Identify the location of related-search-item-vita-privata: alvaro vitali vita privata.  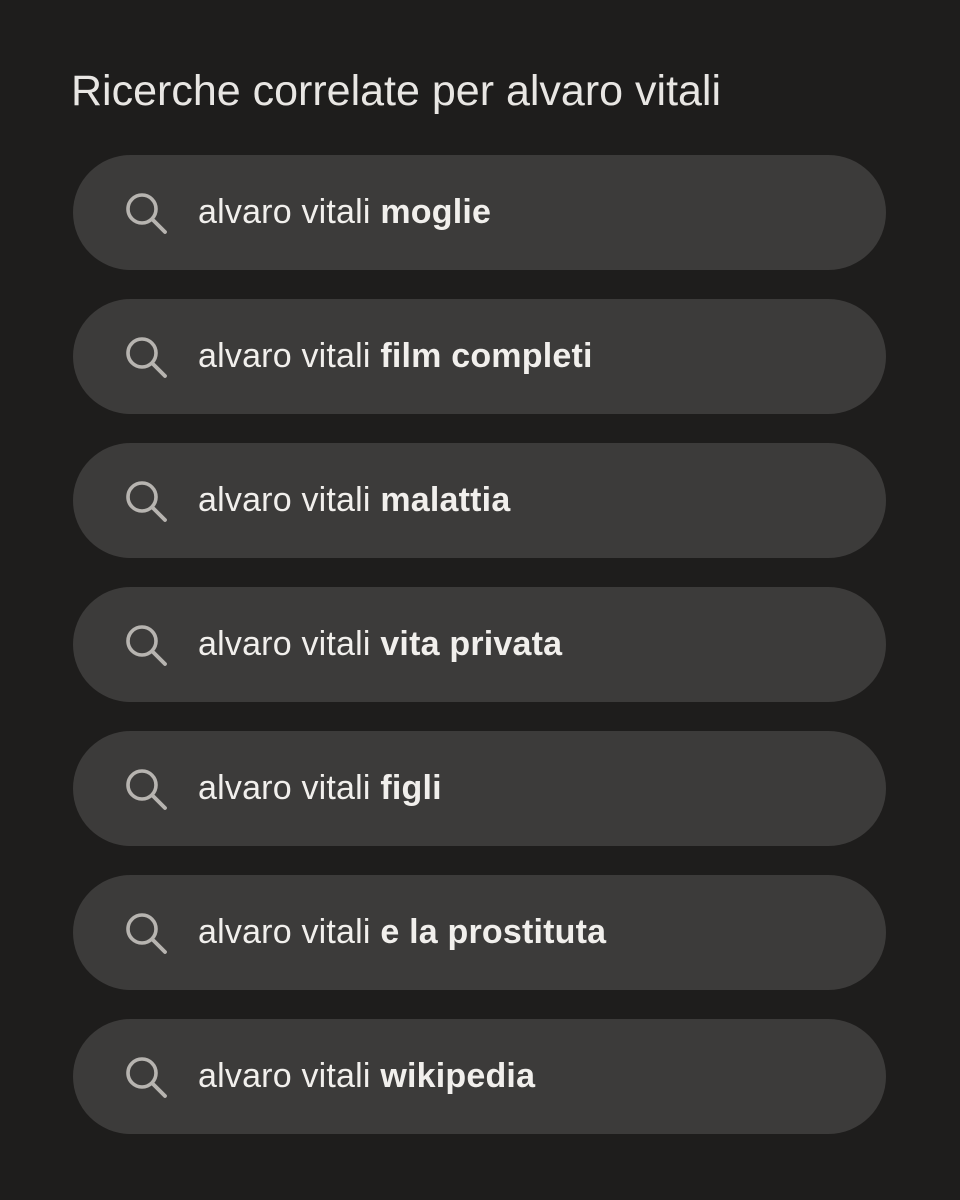
(479, 644).